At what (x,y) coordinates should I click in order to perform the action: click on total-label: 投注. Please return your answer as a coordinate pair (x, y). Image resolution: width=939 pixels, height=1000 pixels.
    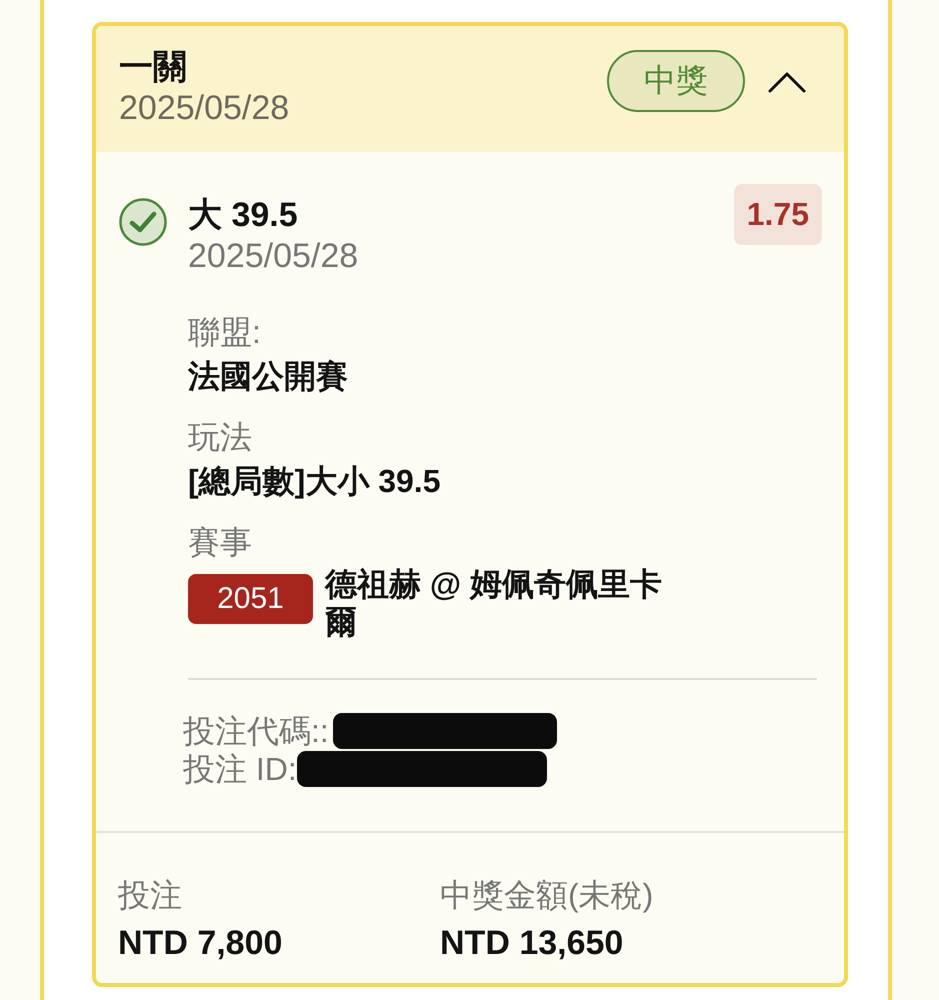
    Looking at the image, I should click on (150, 895).